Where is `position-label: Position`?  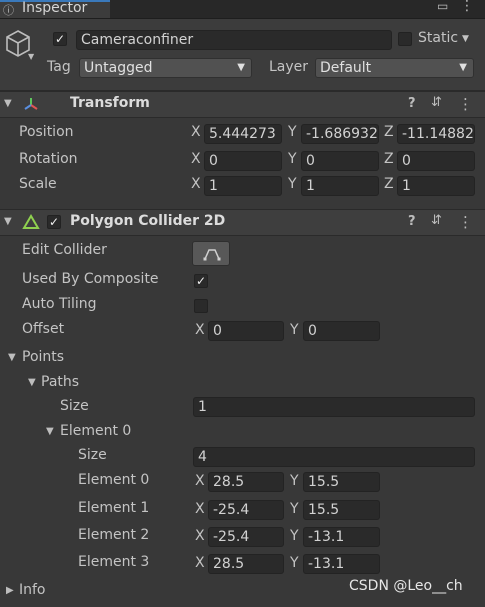 position-label: Position is located at coordinates (46, 132).